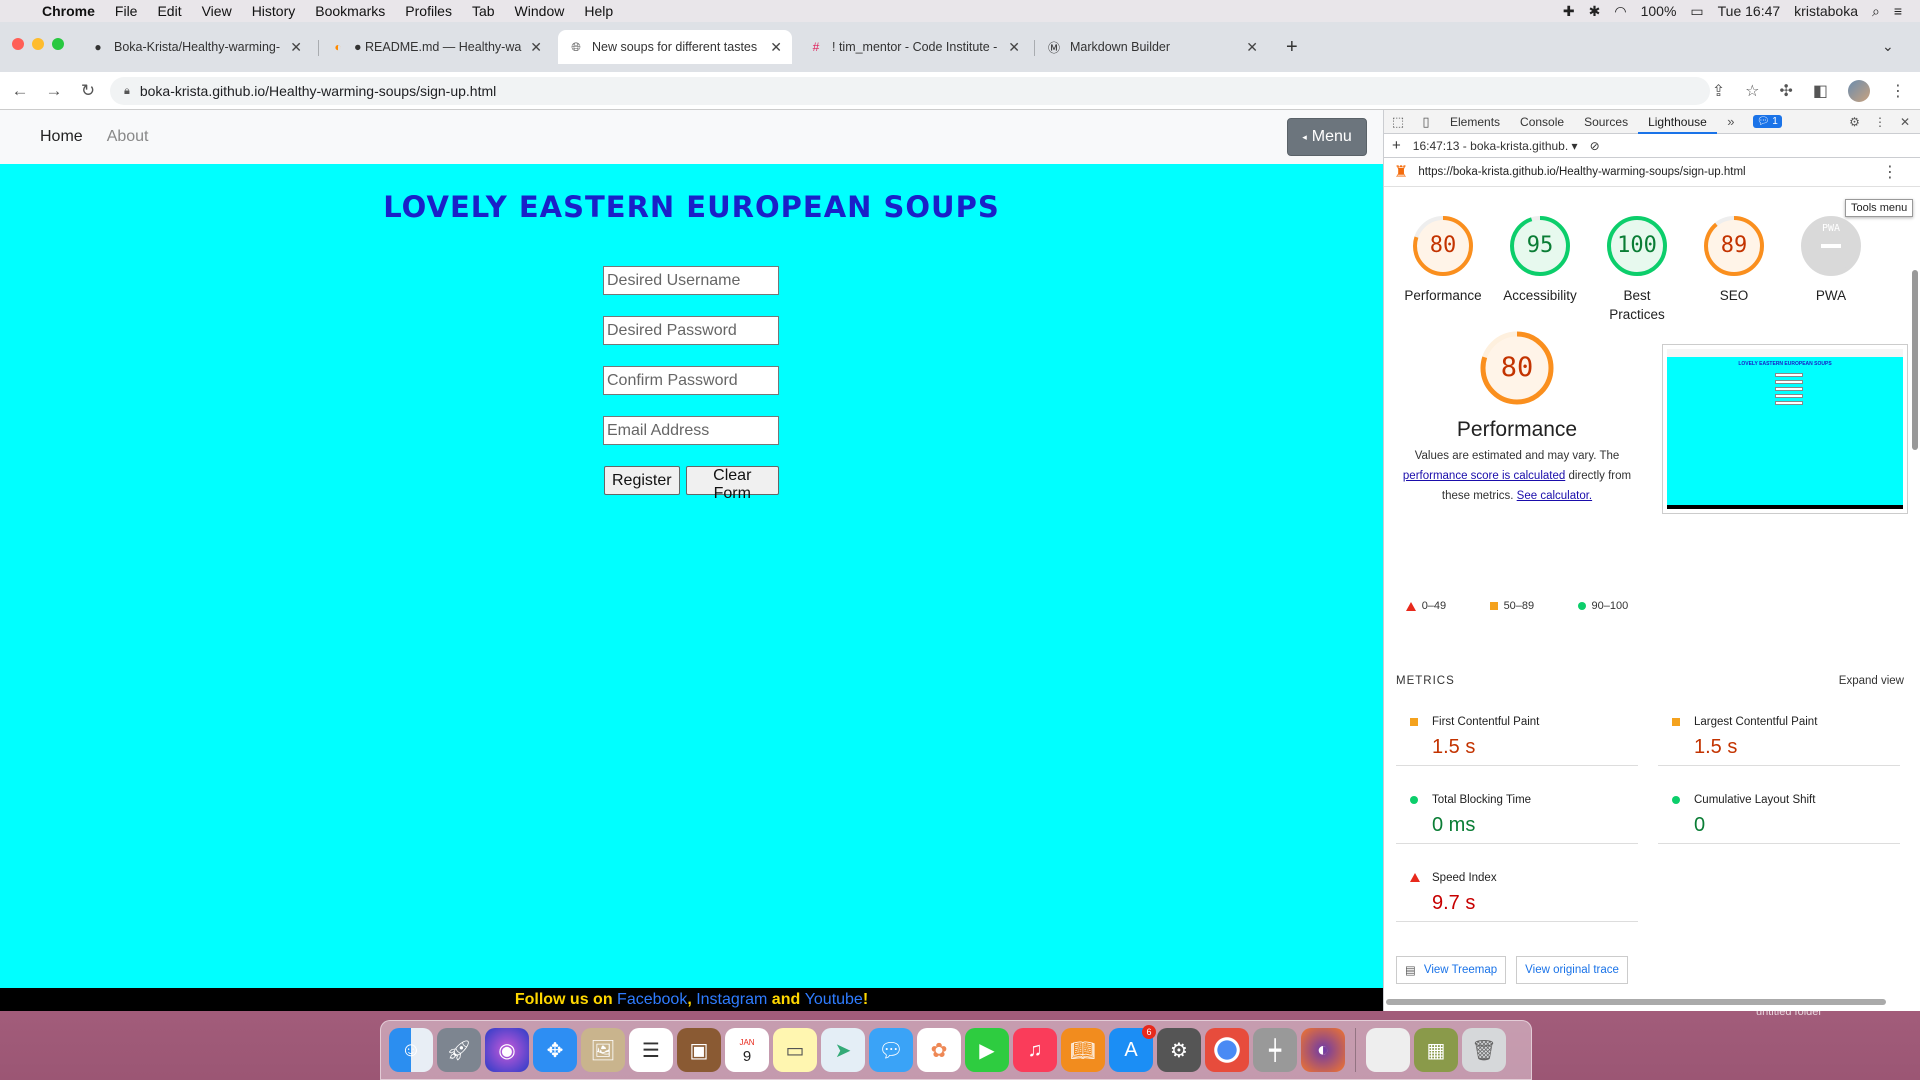 This screenshot has width=1920, height=1080. What do you see at coordinates (1572, 970) in the screenshot?
I see `view-trace-button: View original trace` at bounding box center [1572, 970].